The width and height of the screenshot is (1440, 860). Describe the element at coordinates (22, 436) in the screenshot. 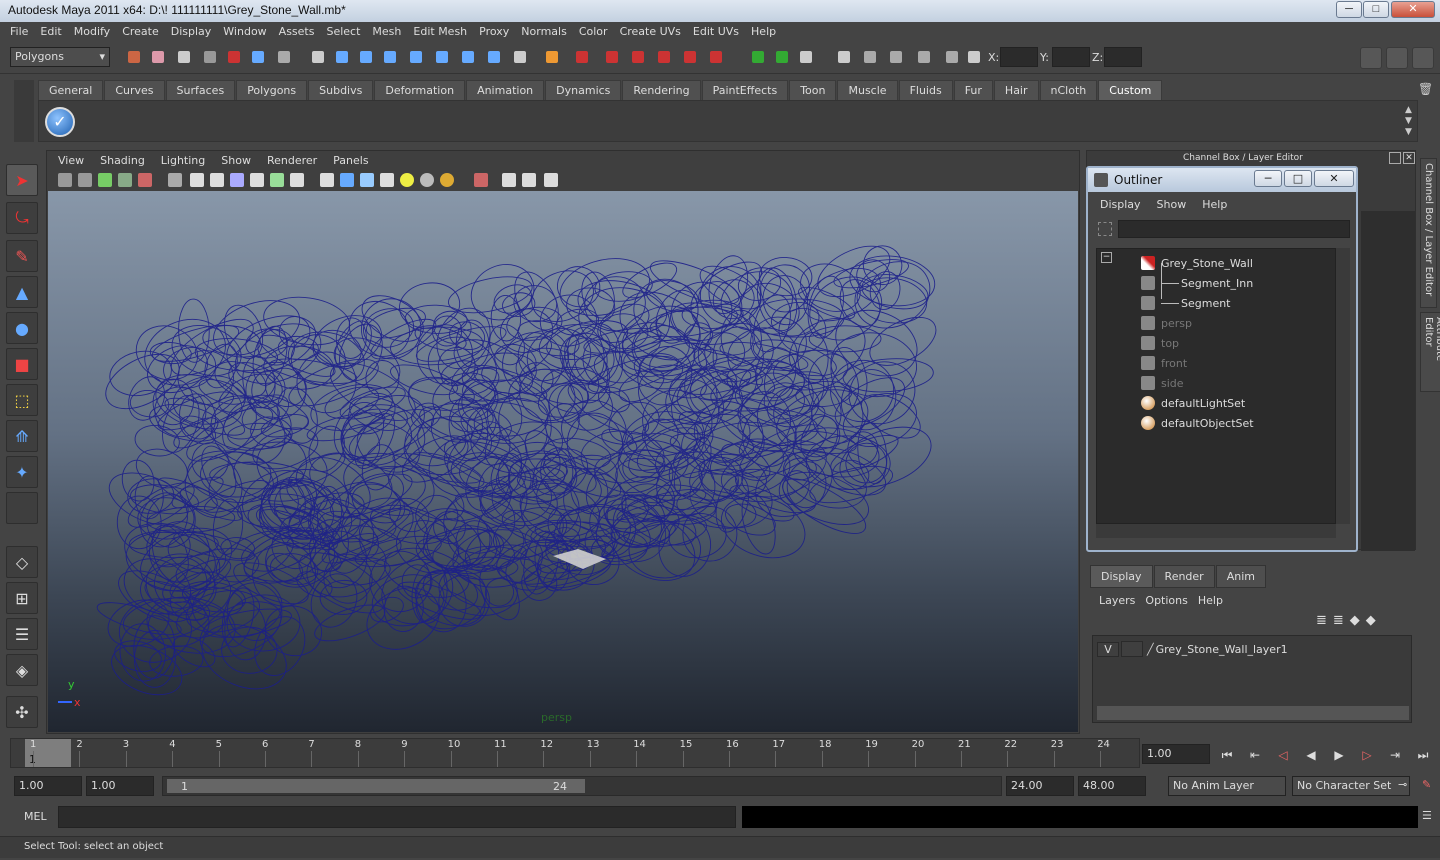

I see `soft-mod-icon: ⟰` at that location.